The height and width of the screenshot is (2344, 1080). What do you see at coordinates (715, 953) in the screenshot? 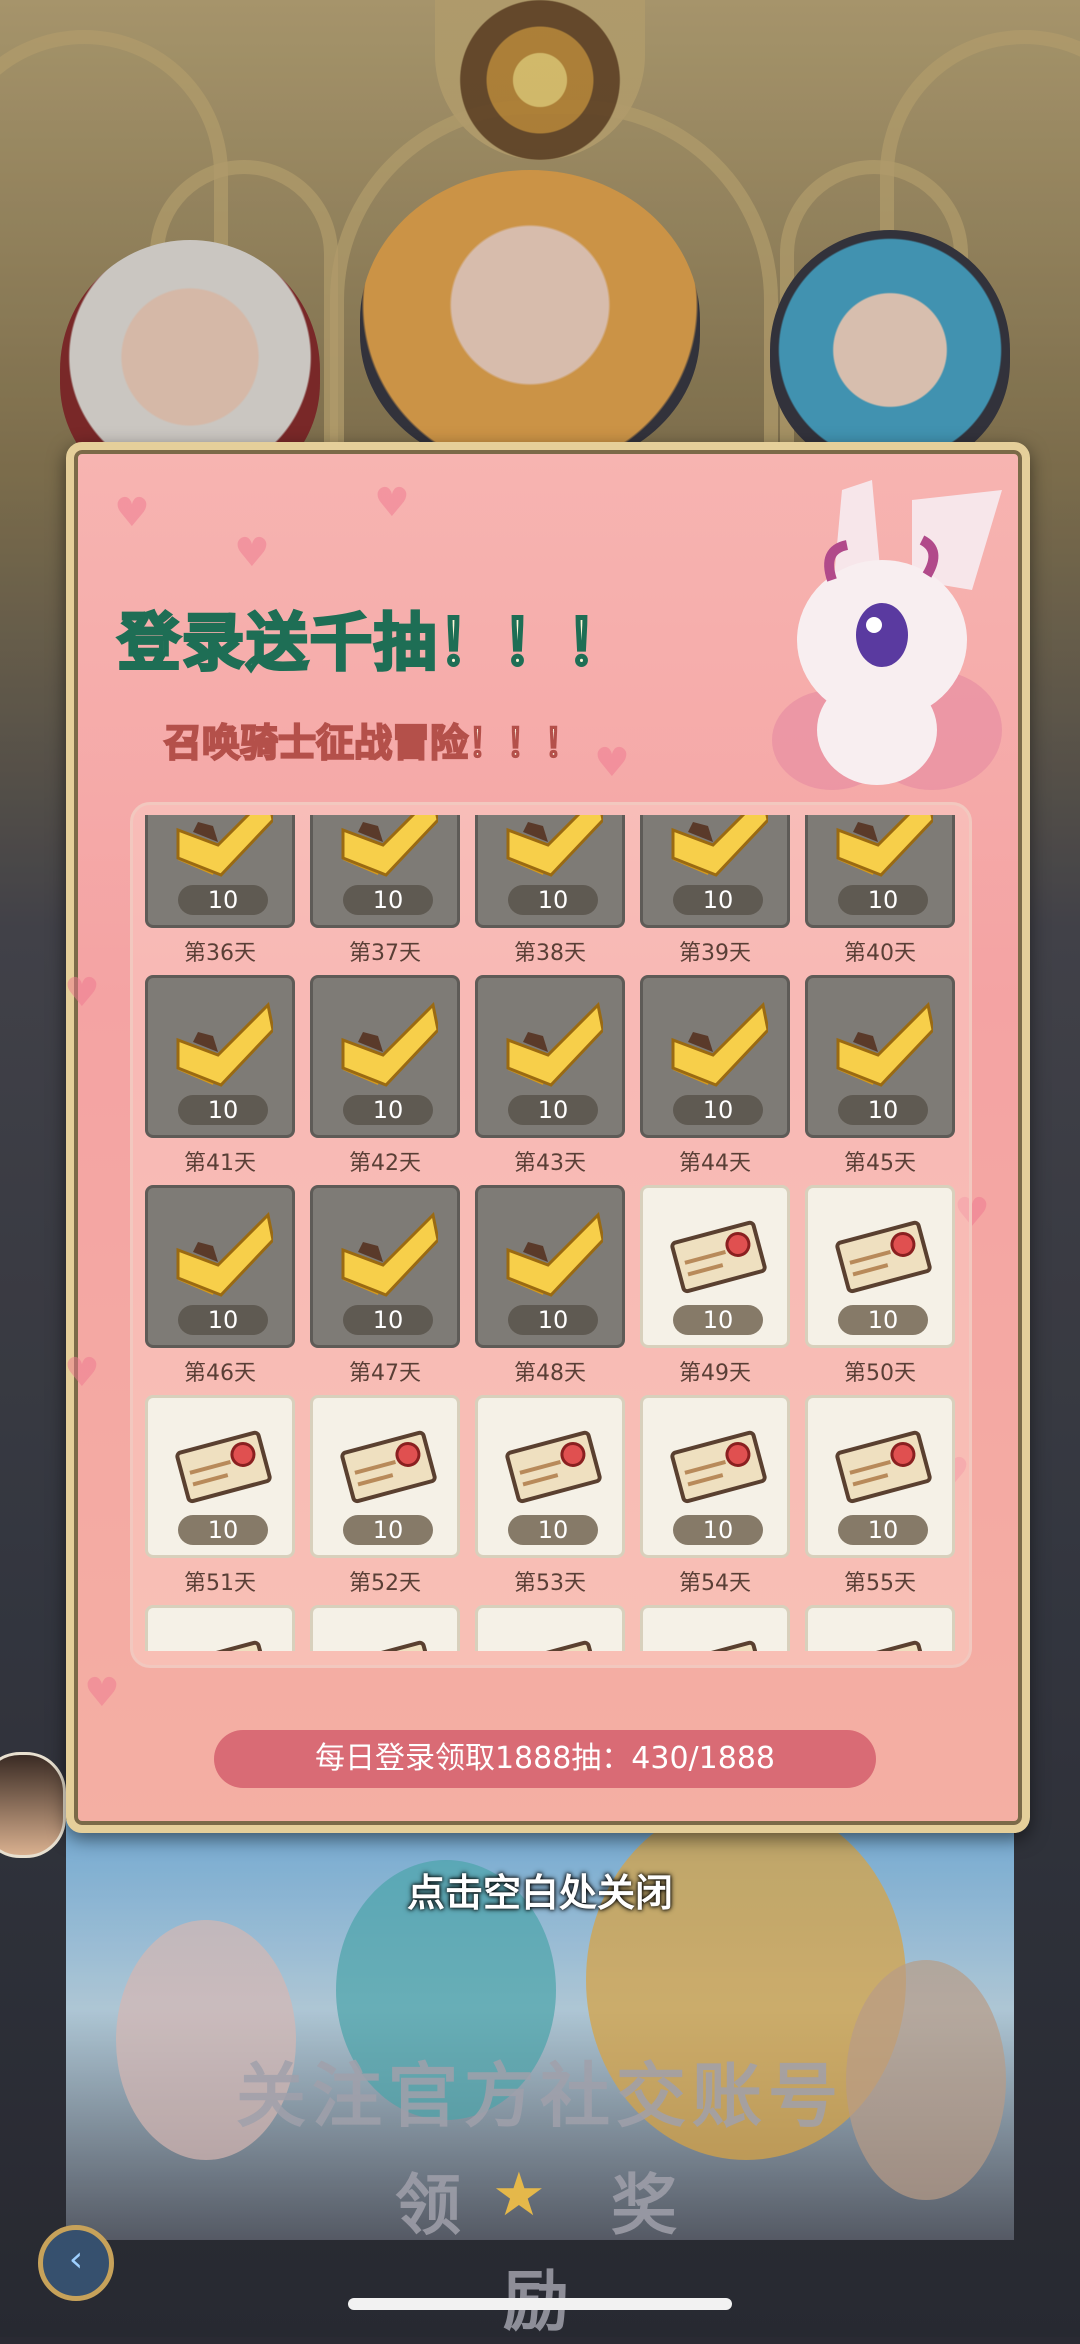
I see `reward-day-label: 第39天` at bounding box center [715, 953].